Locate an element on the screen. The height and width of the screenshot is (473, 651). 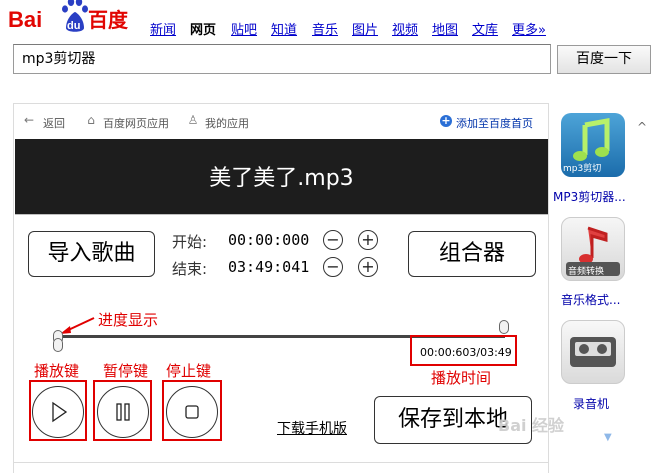
add-to-homepage-link: 添加至百度首页 is located at coordinates (494, 123).